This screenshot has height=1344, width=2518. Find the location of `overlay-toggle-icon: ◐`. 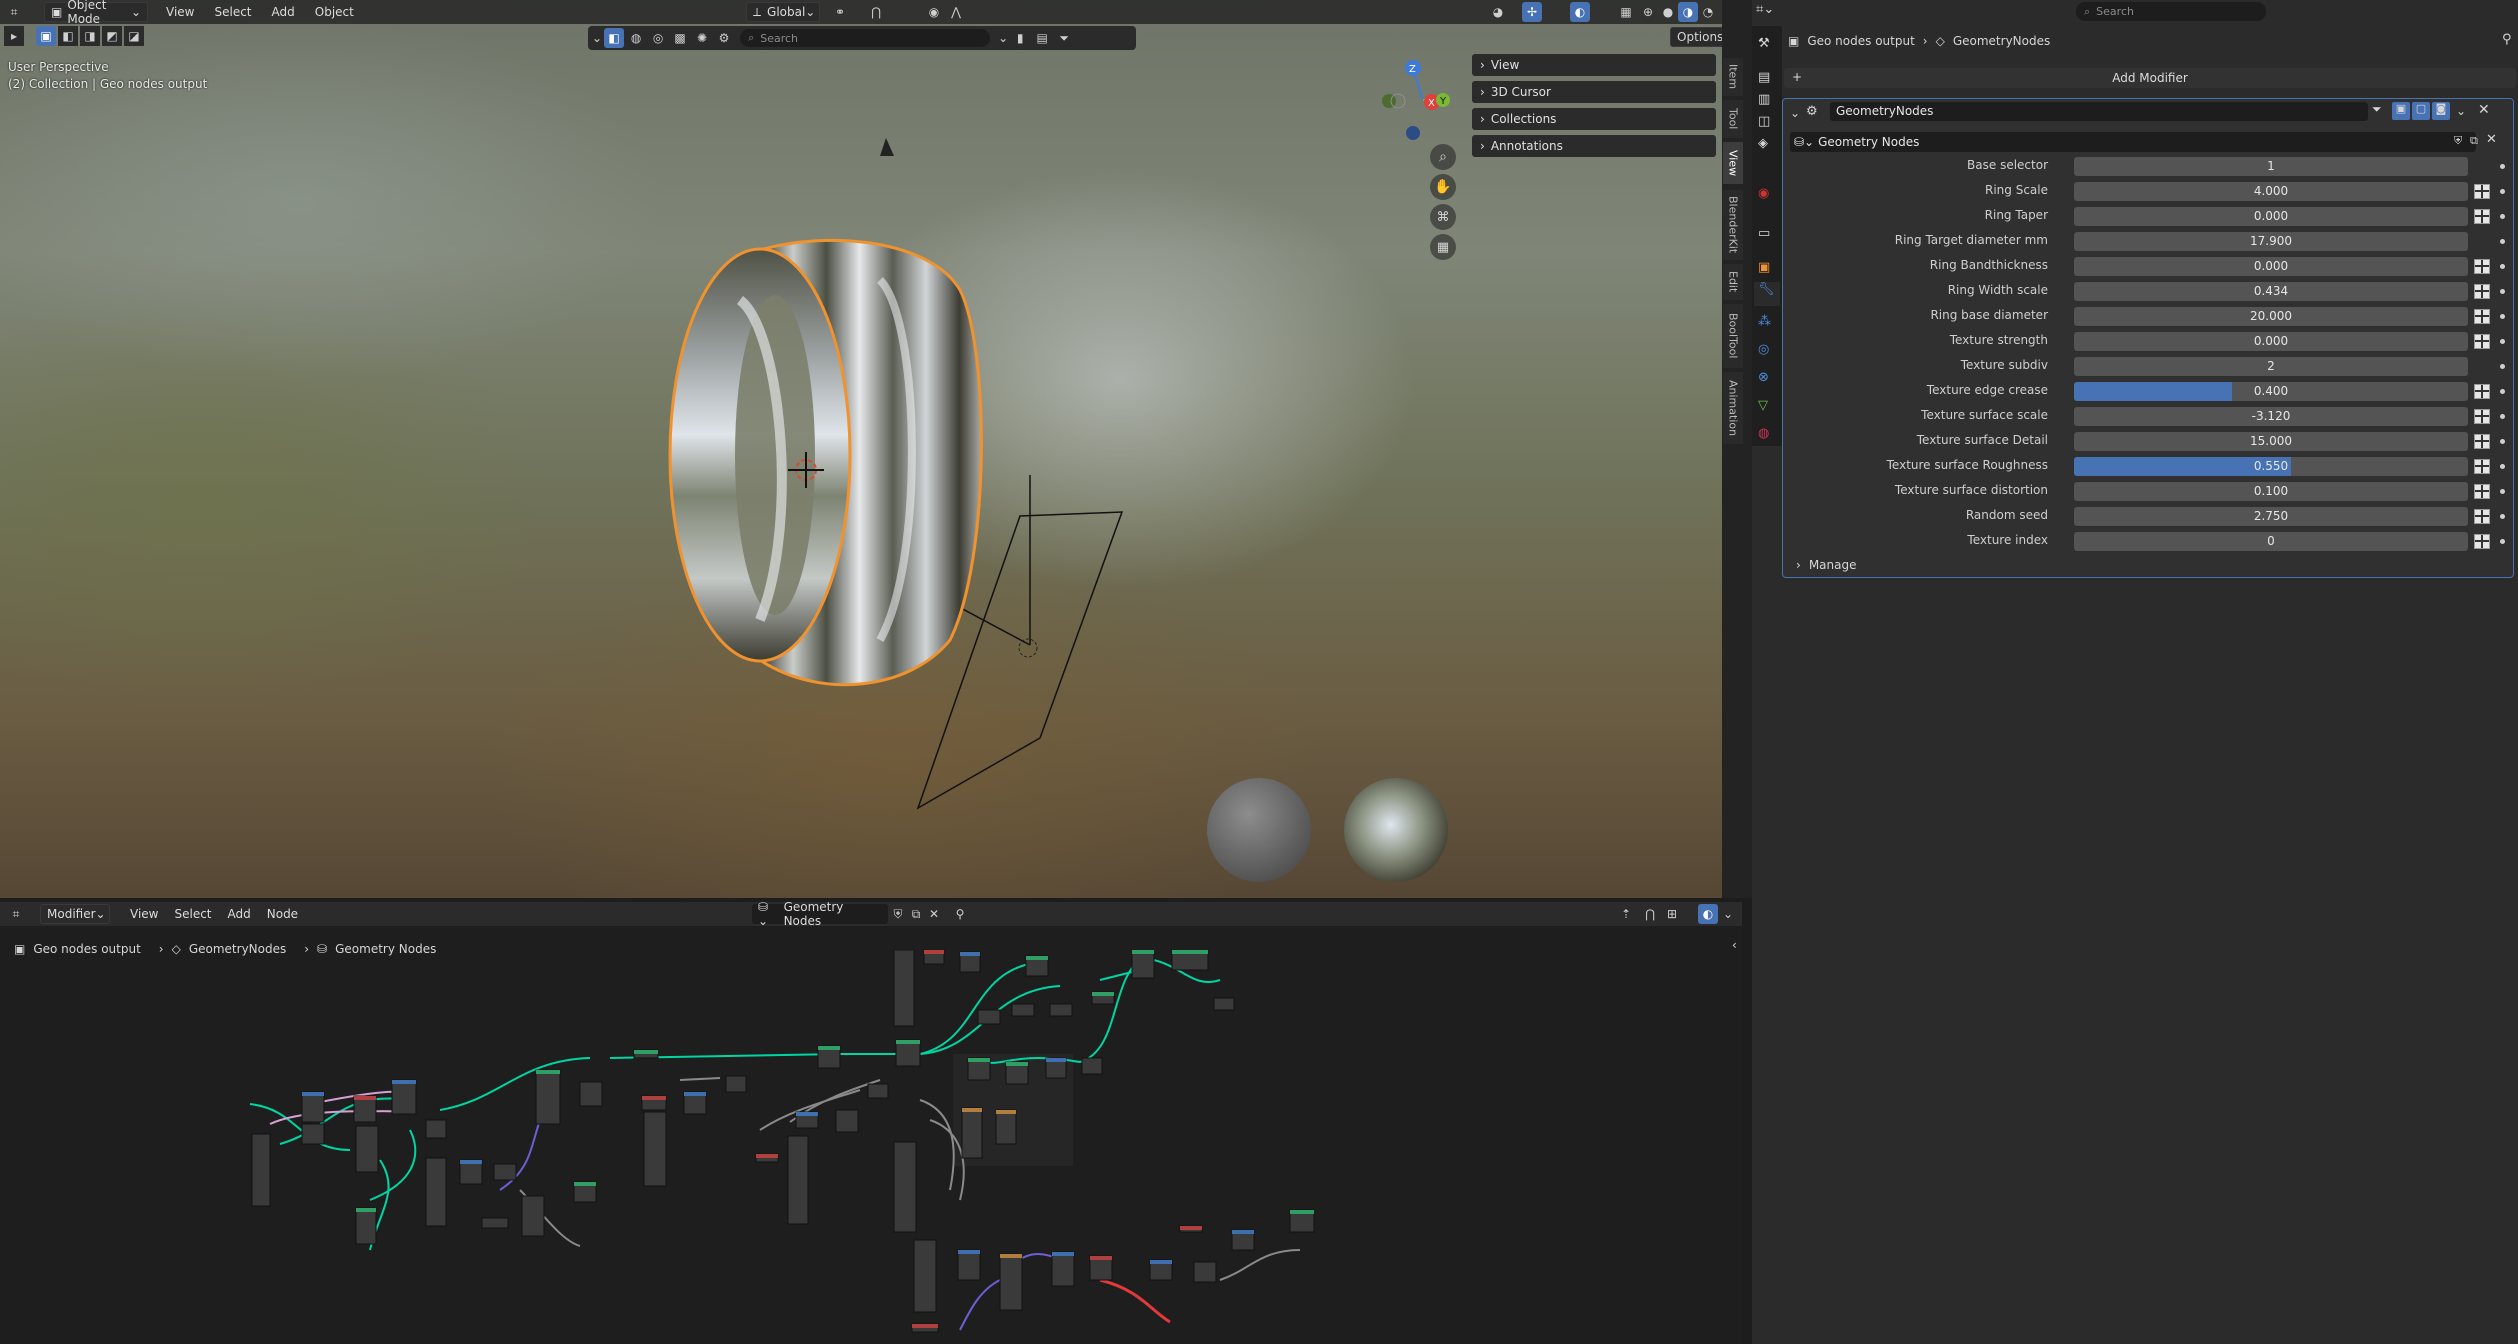

overlay-toggle-icon: ◐ is located at coordinates (1708, 914).